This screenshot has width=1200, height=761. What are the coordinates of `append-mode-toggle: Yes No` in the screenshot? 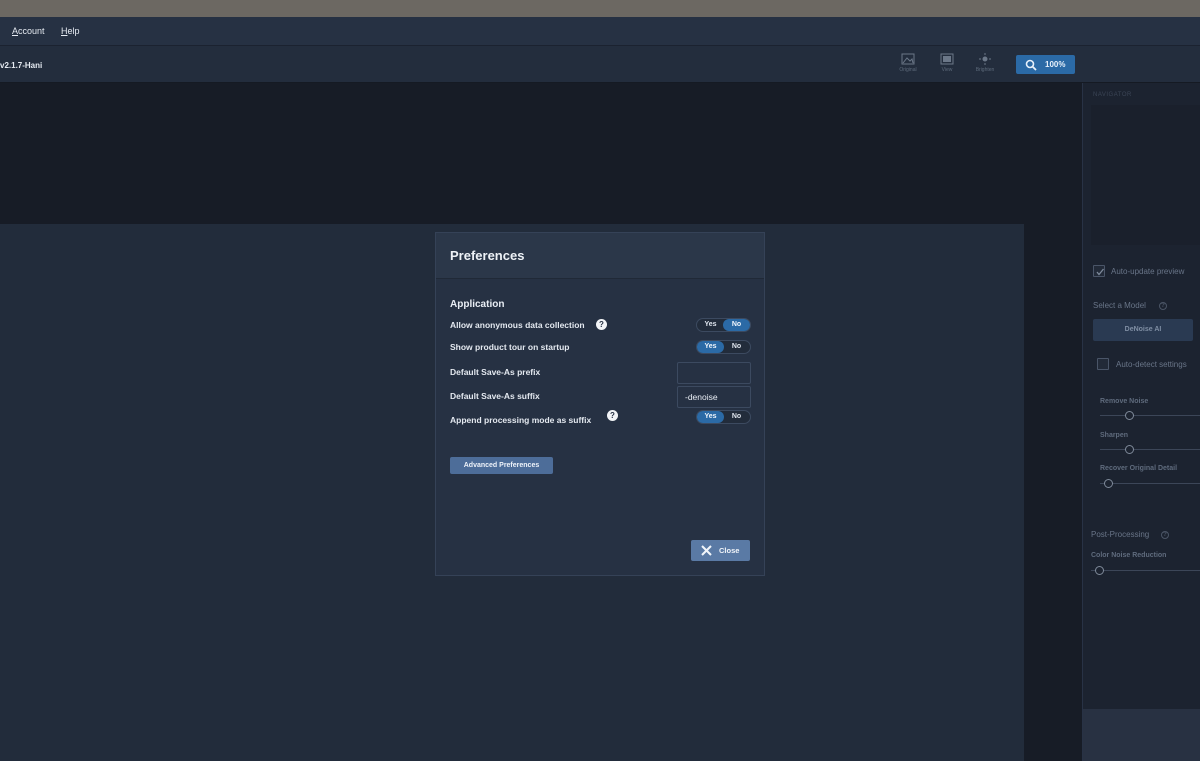 It's located at (723, 417).